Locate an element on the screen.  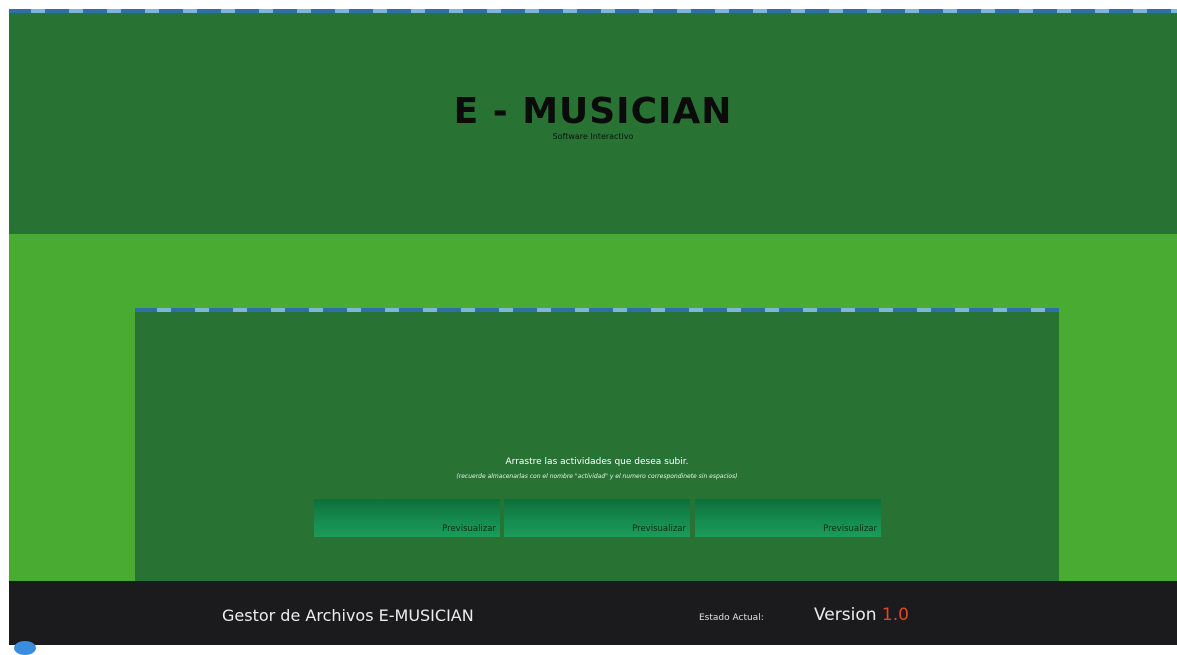
version-readout: Version 1.0 is located at coordinates (861, 615).